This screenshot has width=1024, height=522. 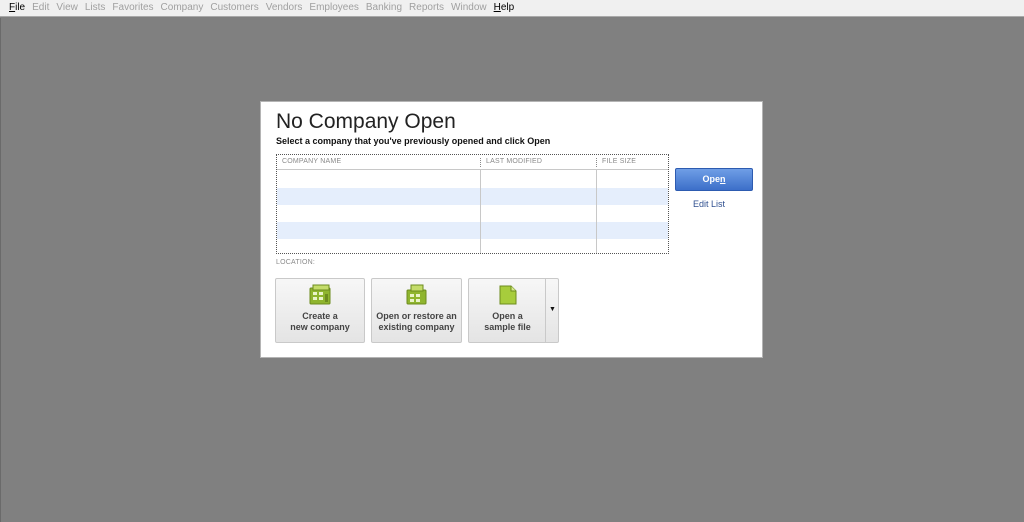 I want to click on menu-window: Window, so click(x=469, y=8).